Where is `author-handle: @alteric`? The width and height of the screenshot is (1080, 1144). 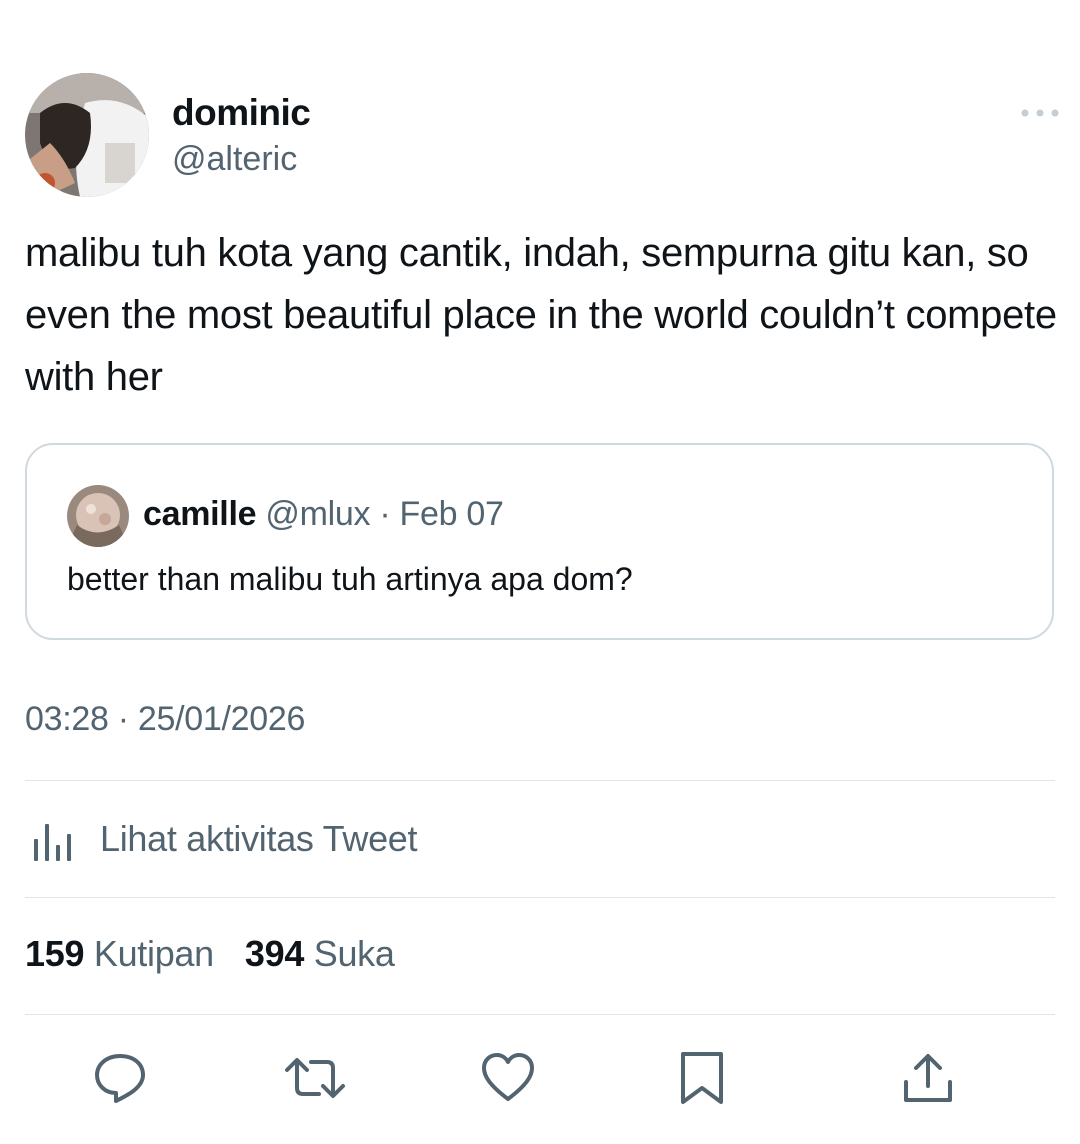 author-handle: @alteric is located at coordinates (234, 159).